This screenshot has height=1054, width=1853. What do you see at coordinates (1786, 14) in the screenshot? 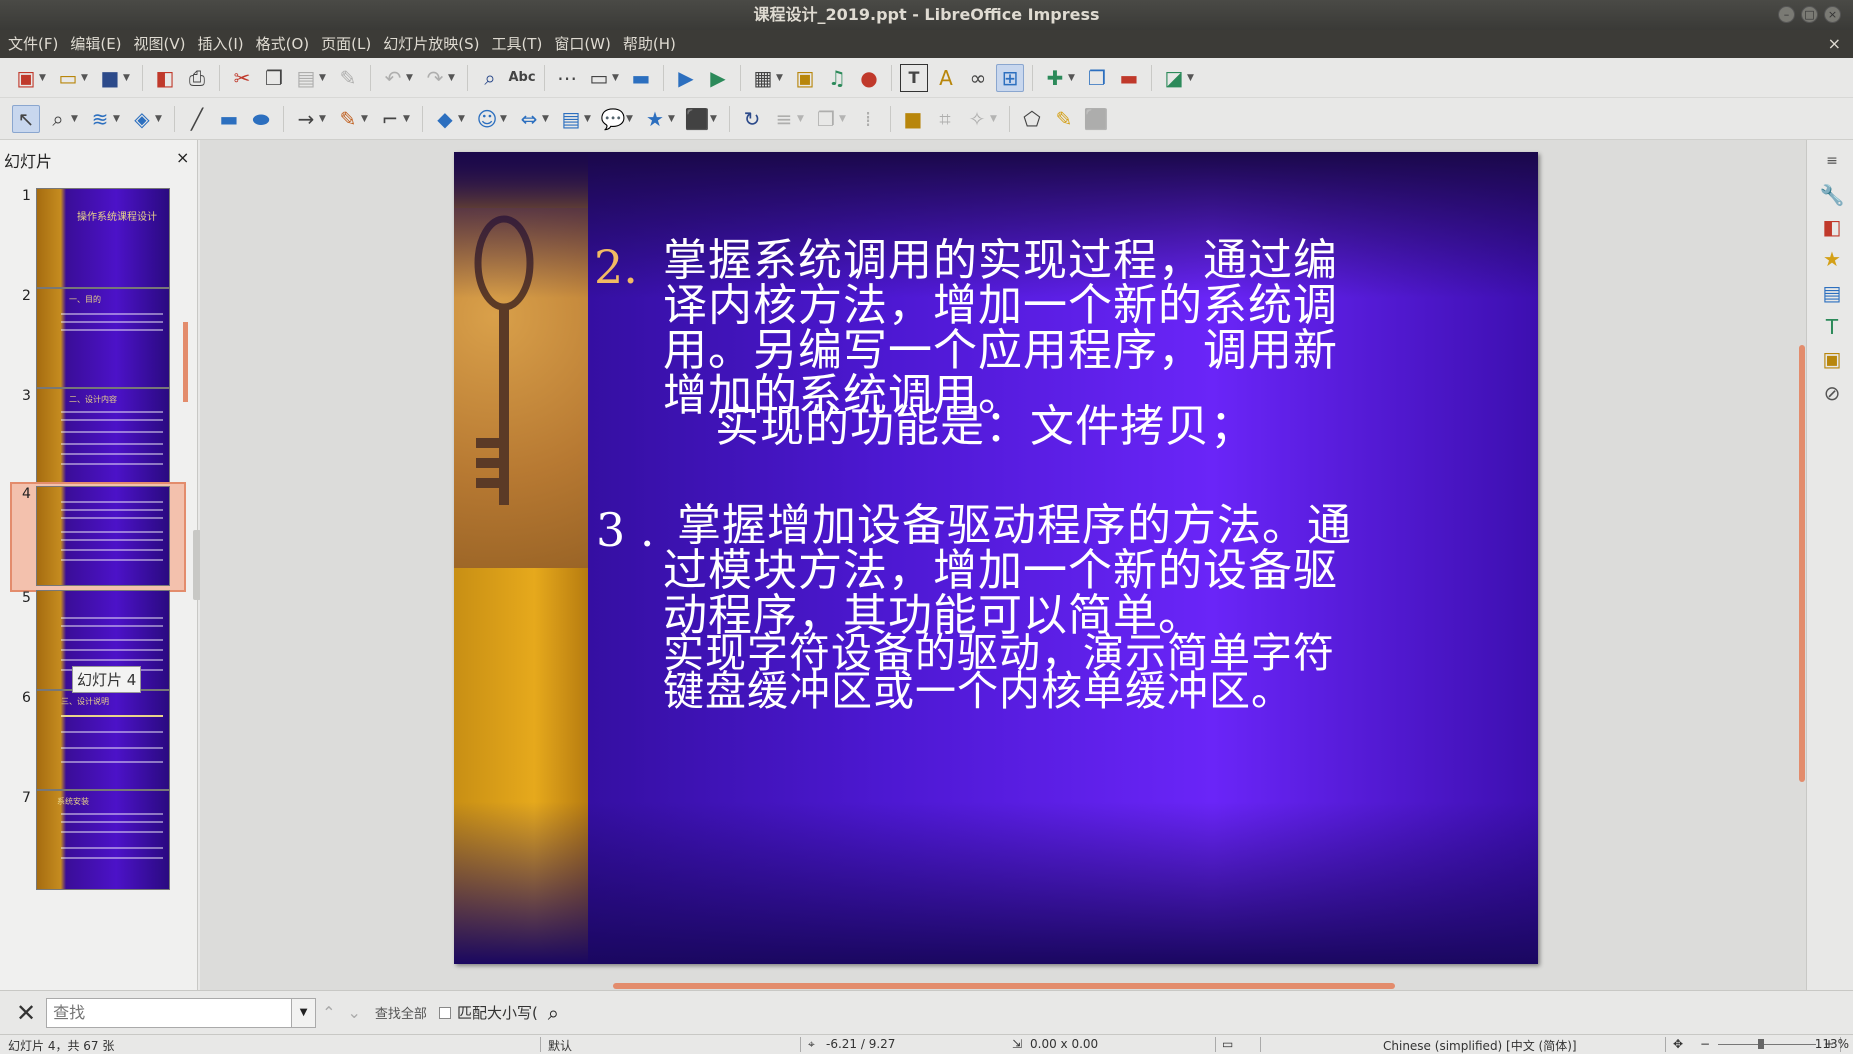
I see `minimize-button: –` at bounding box center [1786, 14].